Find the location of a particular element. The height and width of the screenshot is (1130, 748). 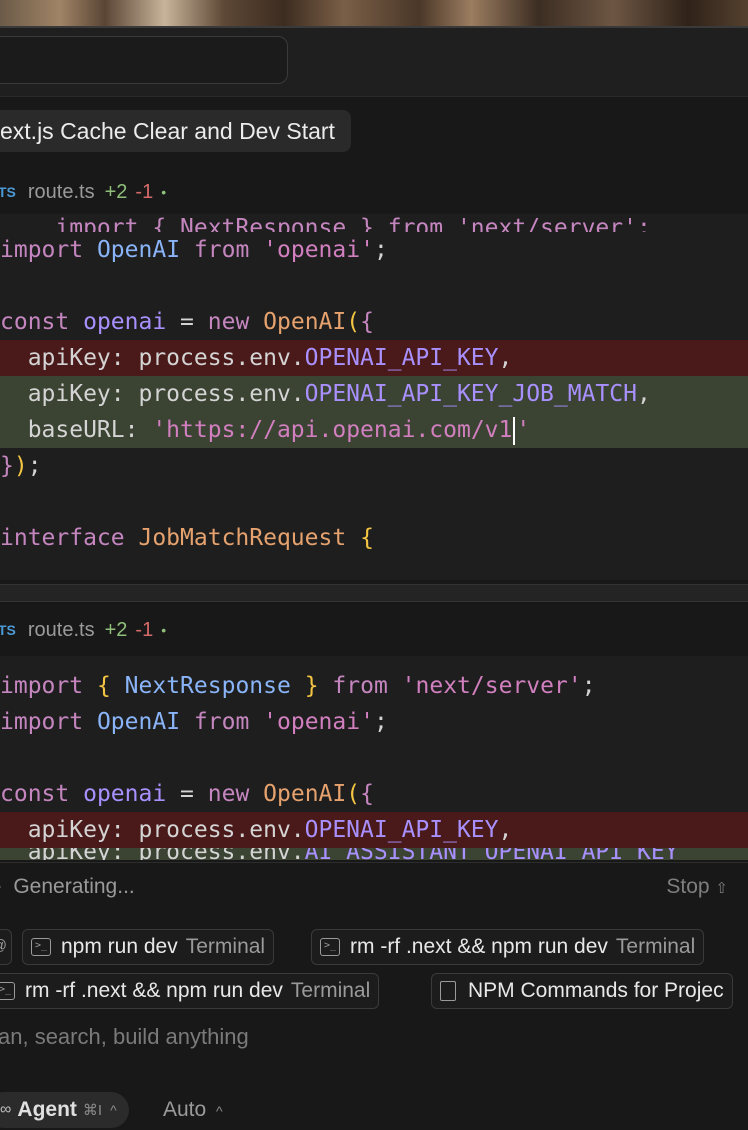

terminal-icon: >_ is located at coordinates (330, 947).